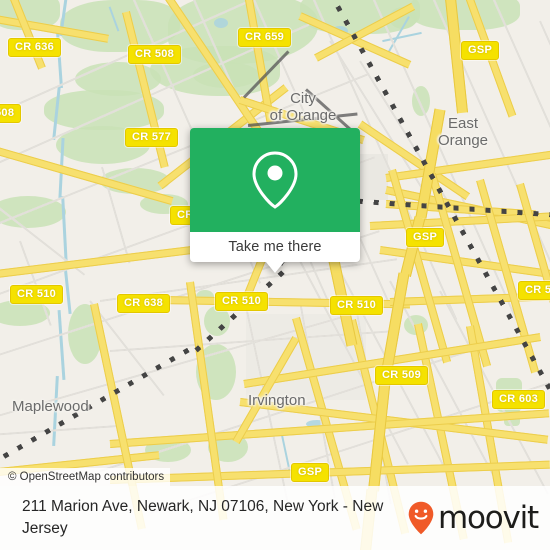  I want to click on place-label-line: Maplewood, so click(50, 406).